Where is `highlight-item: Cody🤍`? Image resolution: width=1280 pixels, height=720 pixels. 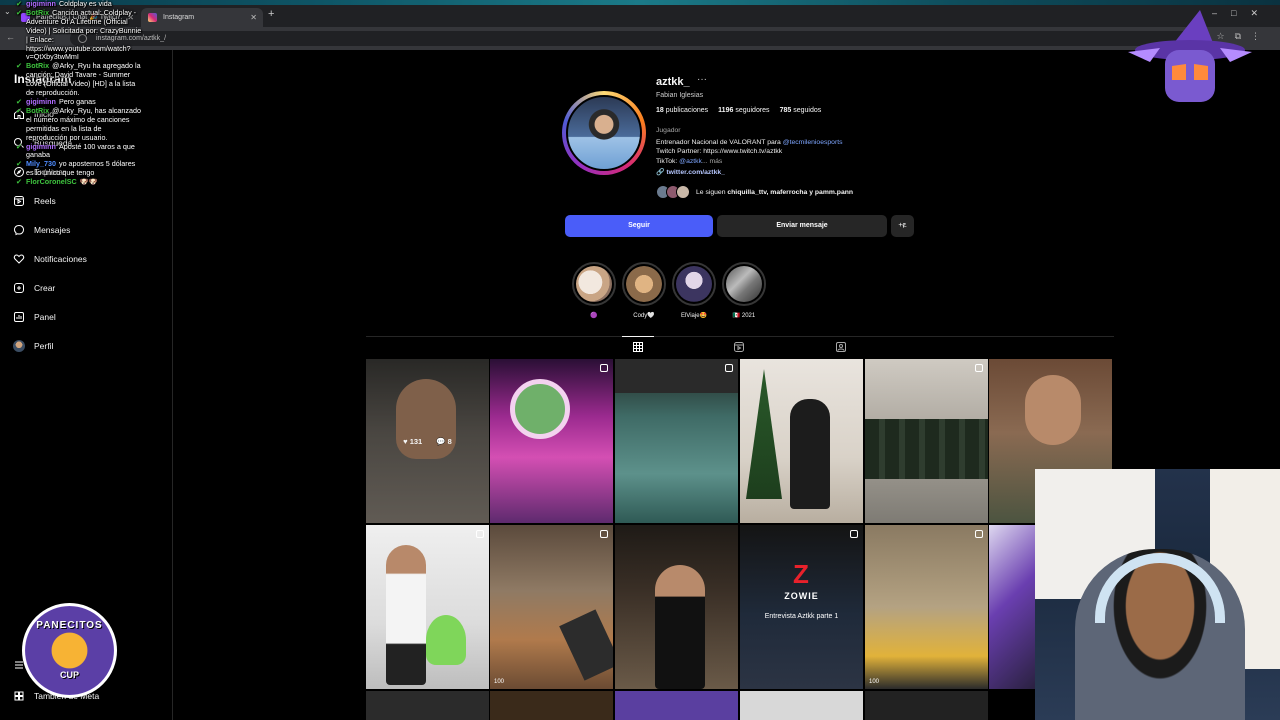
highlight-item: Cody🤍 is located at coordinates (644, 290).